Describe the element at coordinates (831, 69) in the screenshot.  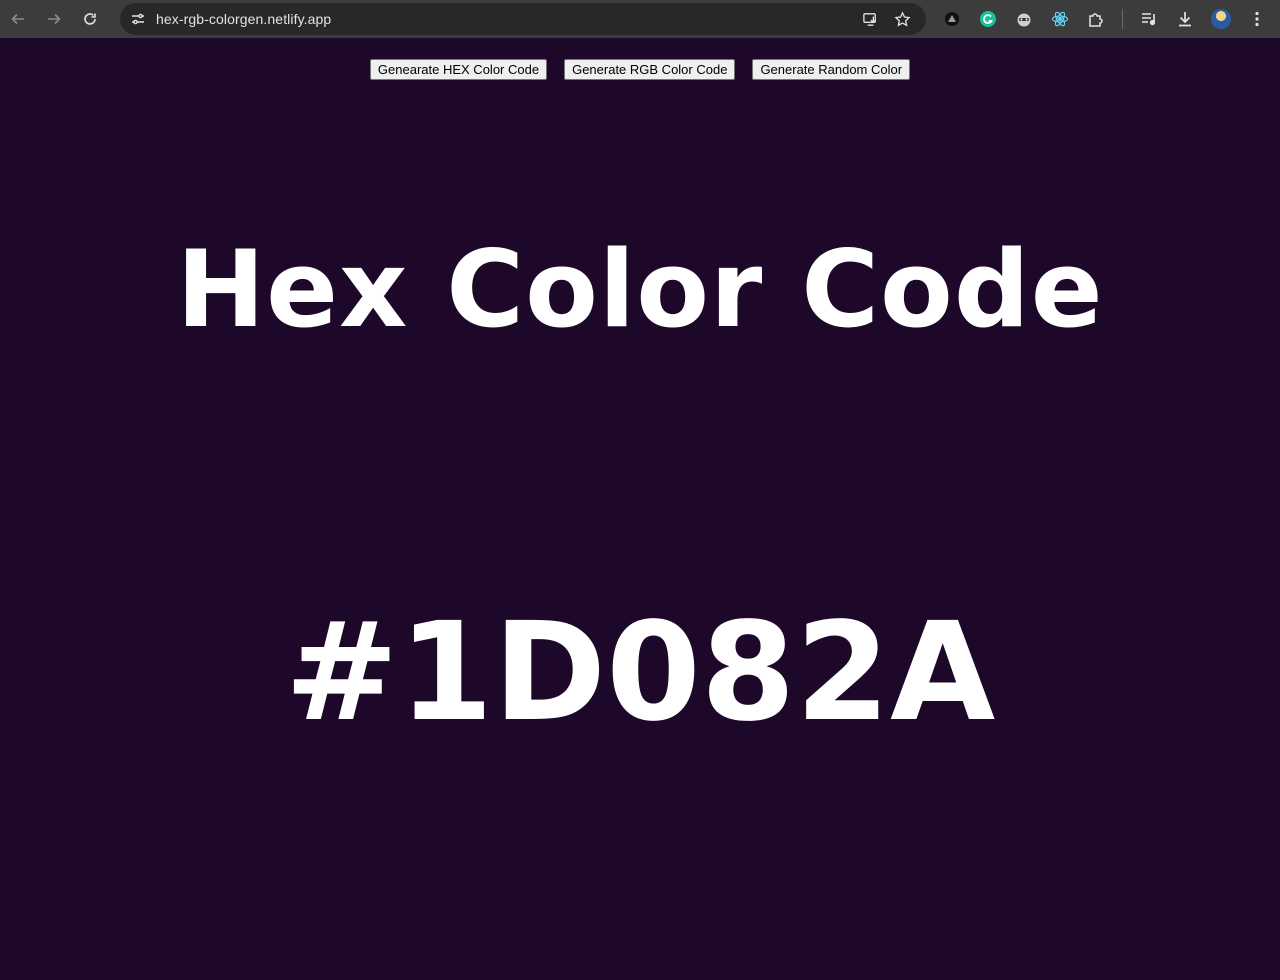
I see `generate-random-button: Generate Random Color` at that location.